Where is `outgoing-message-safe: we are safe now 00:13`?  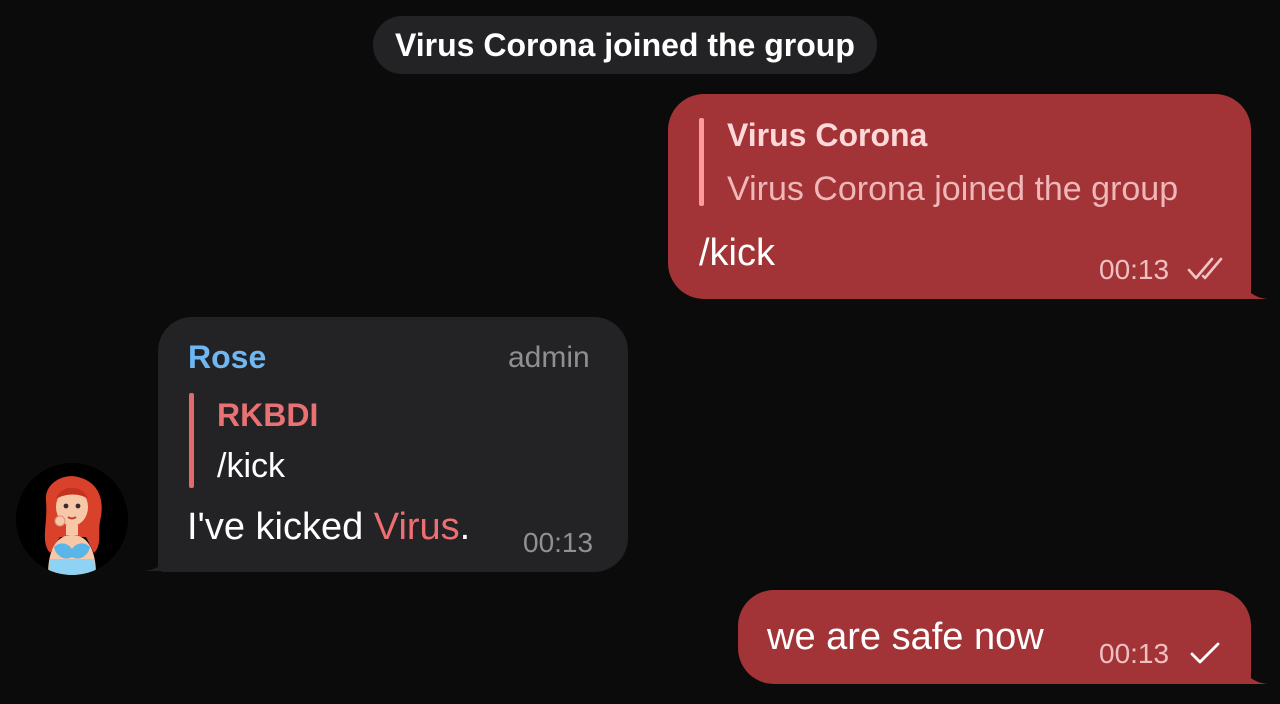 outgoing-message-safe: we are safe now 00:13 is located at coordinates (994, 637).